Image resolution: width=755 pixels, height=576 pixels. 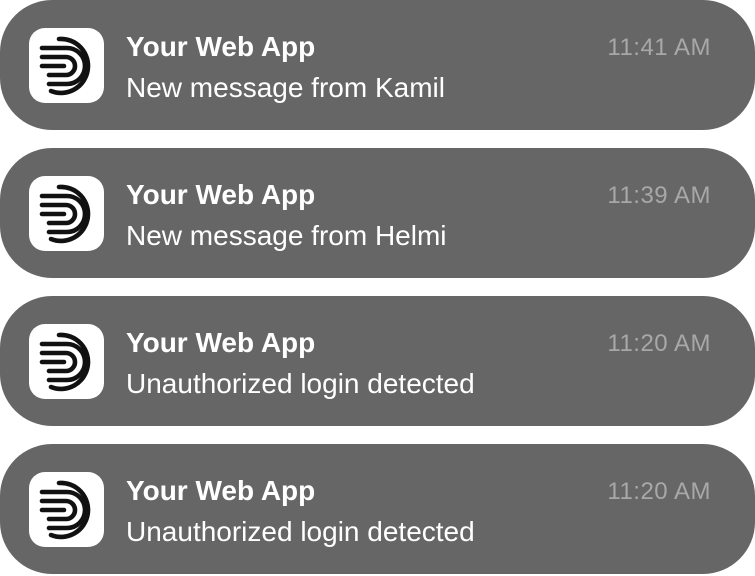 What do you see at coordinates (659, 195) in the screenshot?
I see `notification-time: 11:39 AM` at bounding box center [659, 195].